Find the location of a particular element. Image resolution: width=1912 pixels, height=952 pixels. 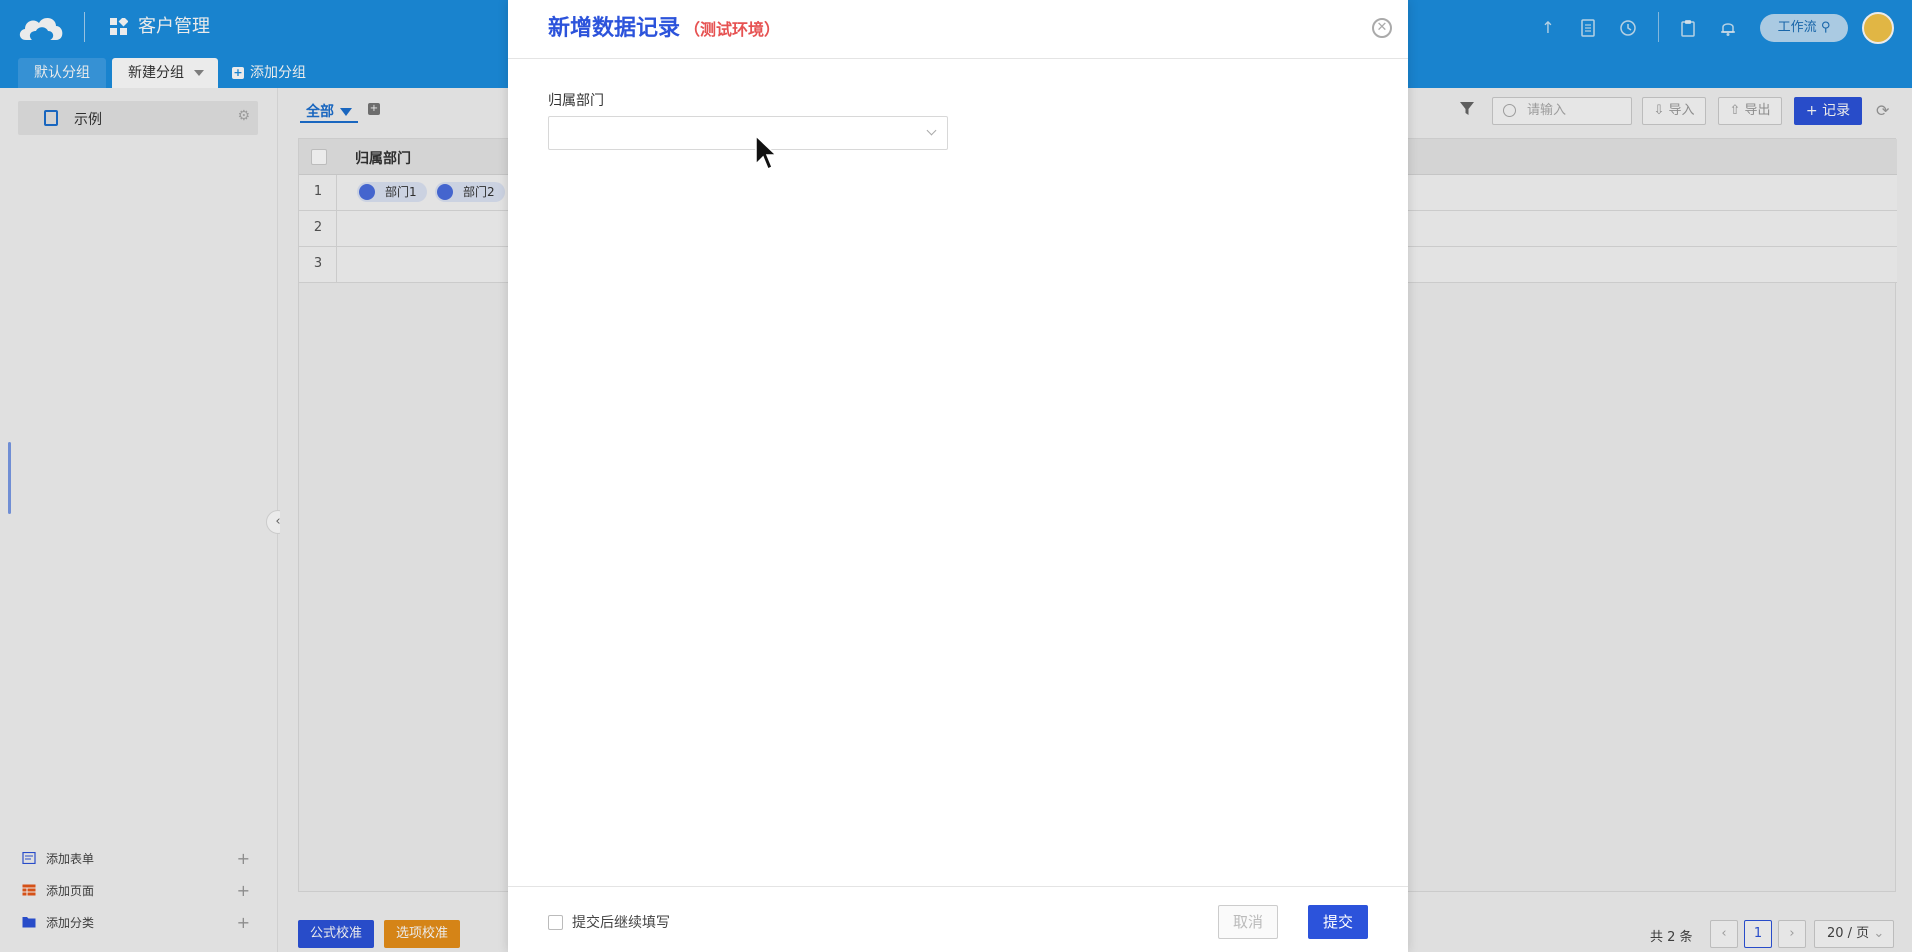

mouse-cursor-icon is located at coordinates (766, 152).